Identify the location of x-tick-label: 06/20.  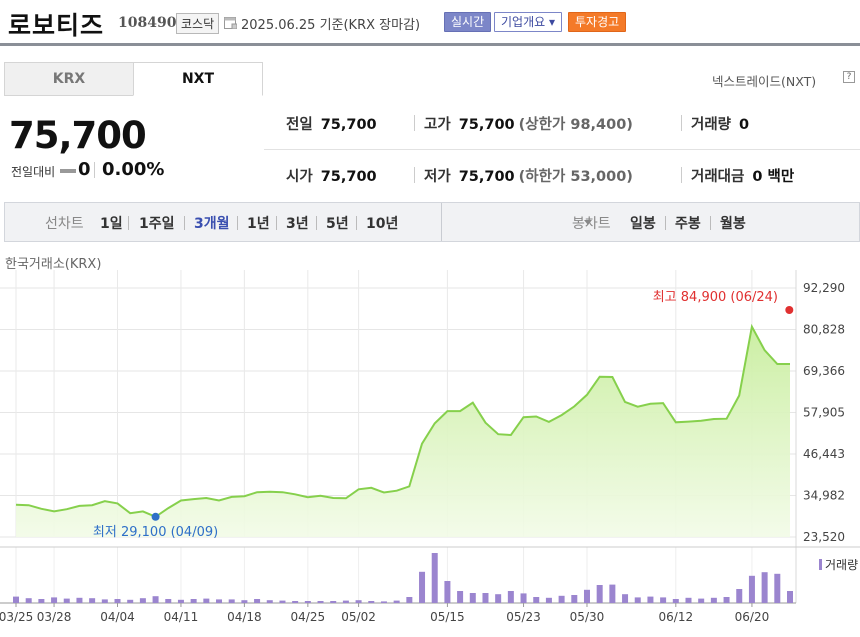
(752, 617).